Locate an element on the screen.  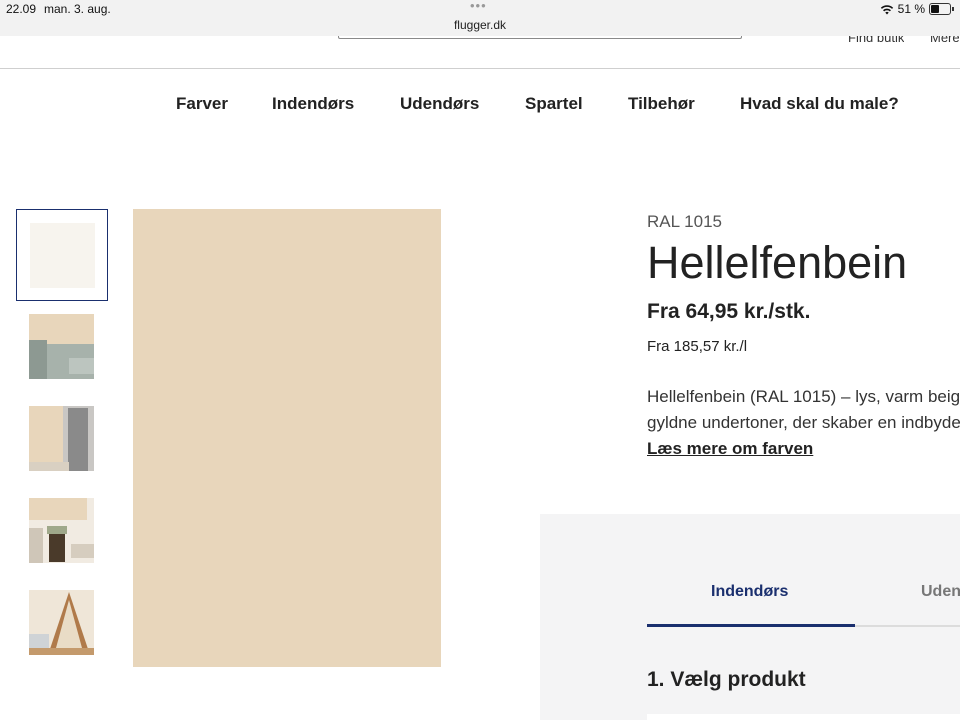
thumbnail-door-room is located at coordinates (62, 439).